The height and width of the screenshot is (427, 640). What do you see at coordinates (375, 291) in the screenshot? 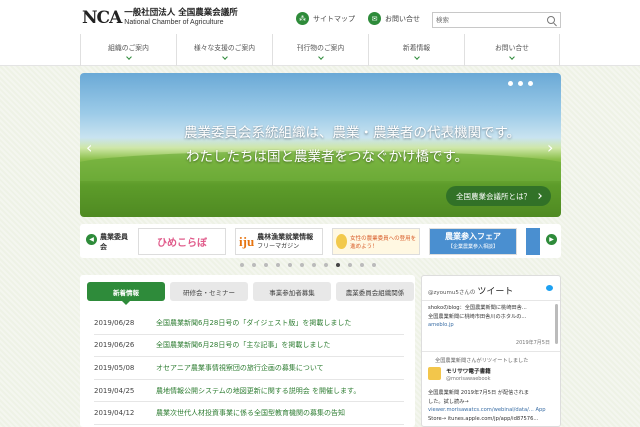
I see `tab-committee: 農業委員会組織関係` at bounding box center [375, 291].